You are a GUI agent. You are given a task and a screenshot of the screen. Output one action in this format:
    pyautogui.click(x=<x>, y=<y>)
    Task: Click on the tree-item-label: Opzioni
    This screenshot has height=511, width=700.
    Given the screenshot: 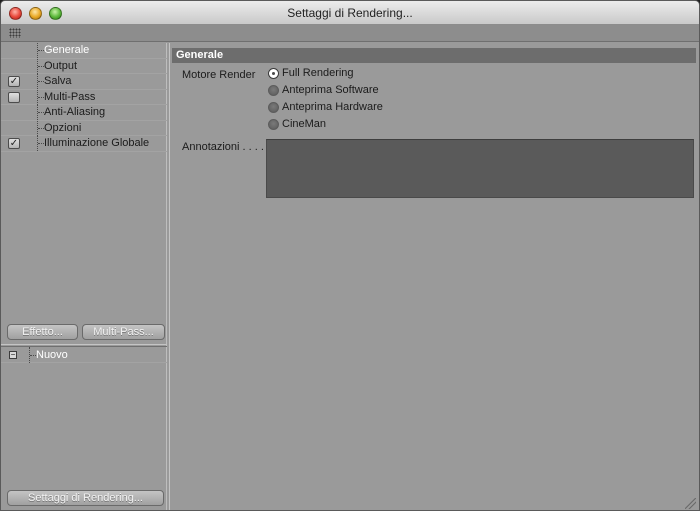 What is the action you would take?
    pyautogui.click(x=63, y=127)
    